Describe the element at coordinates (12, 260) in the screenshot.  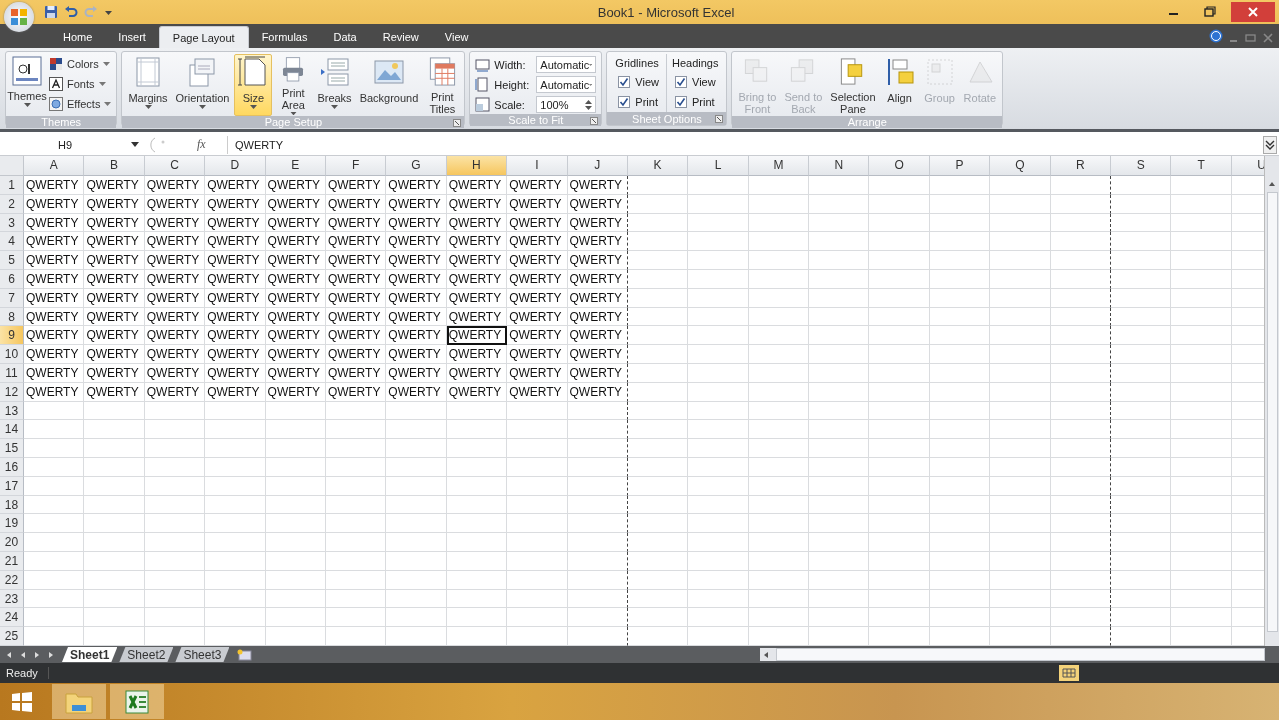
I see `row-header: 5` at that location.